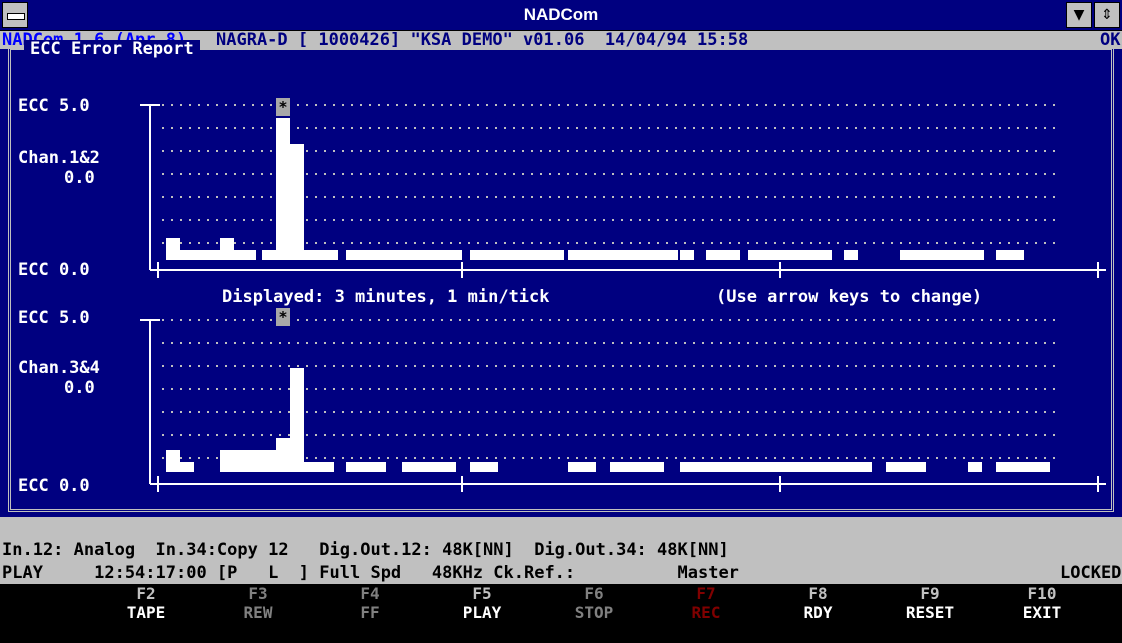  Describe the element at coordinates (370, 603) in the screenshot. I see `fkey-ff-button: F4 FF` at that location.